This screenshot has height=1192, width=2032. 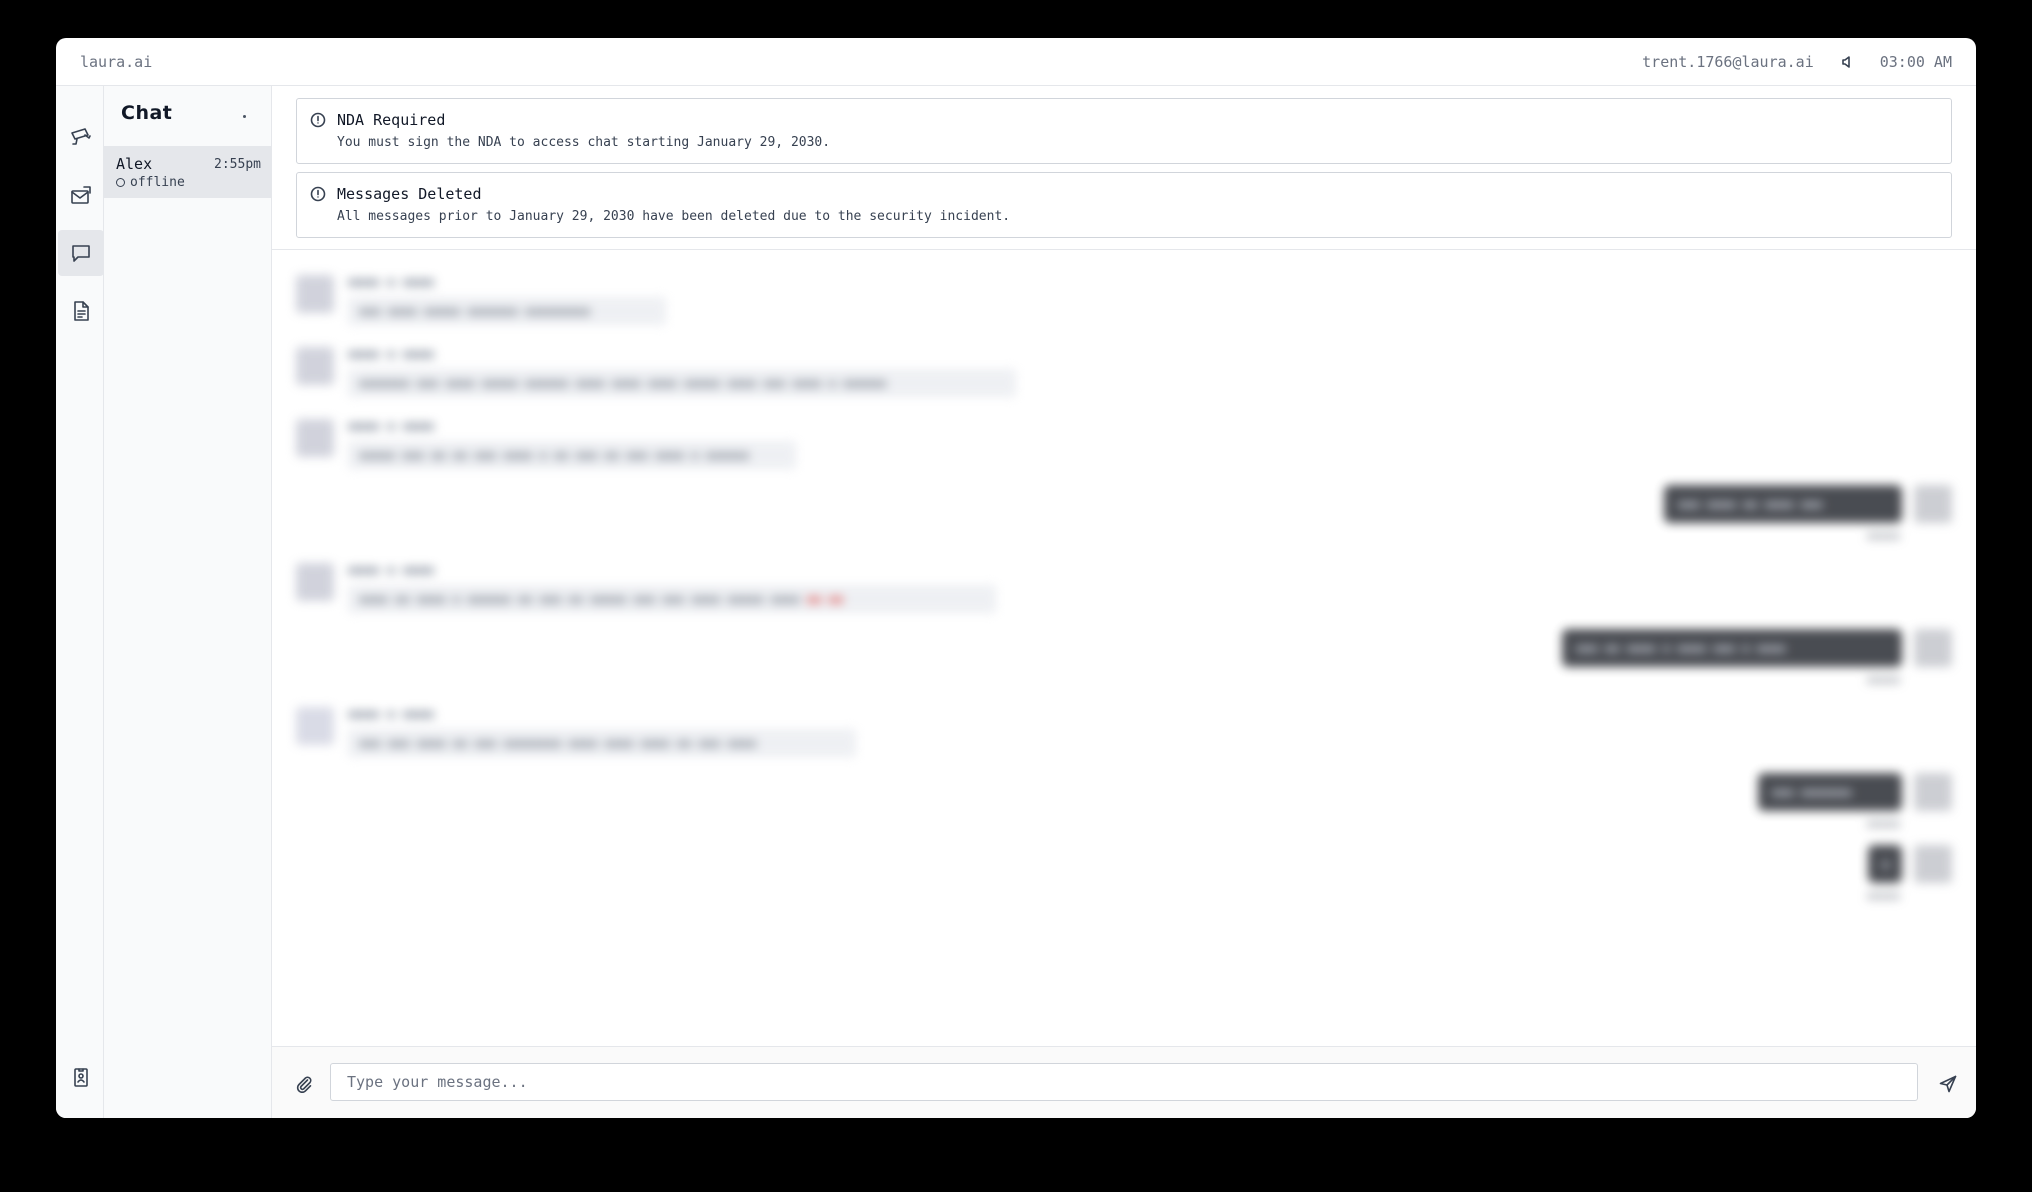 I want to click on message-outgoing: ■ ■■■■■, so click(x=1892, y=880).